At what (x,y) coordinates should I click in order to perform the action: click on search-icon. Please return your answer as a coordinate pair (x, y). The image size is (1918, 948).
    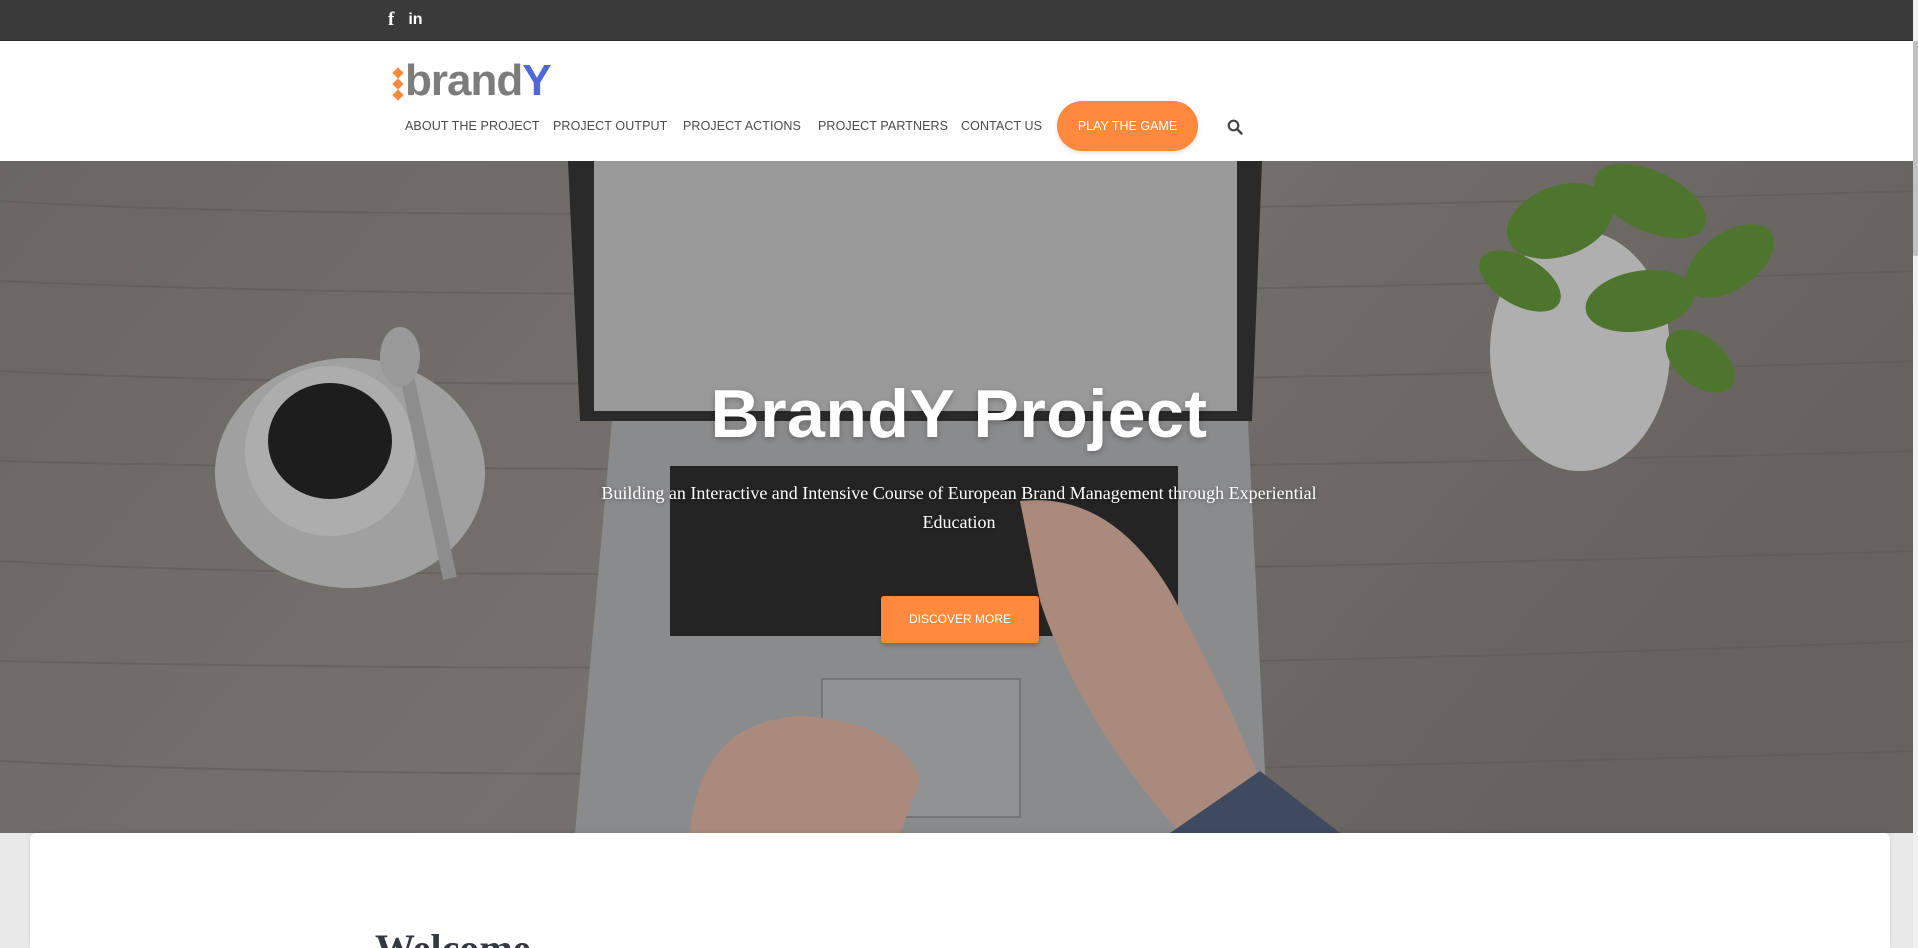
    Looking at the image, I should click on (1235, 127).